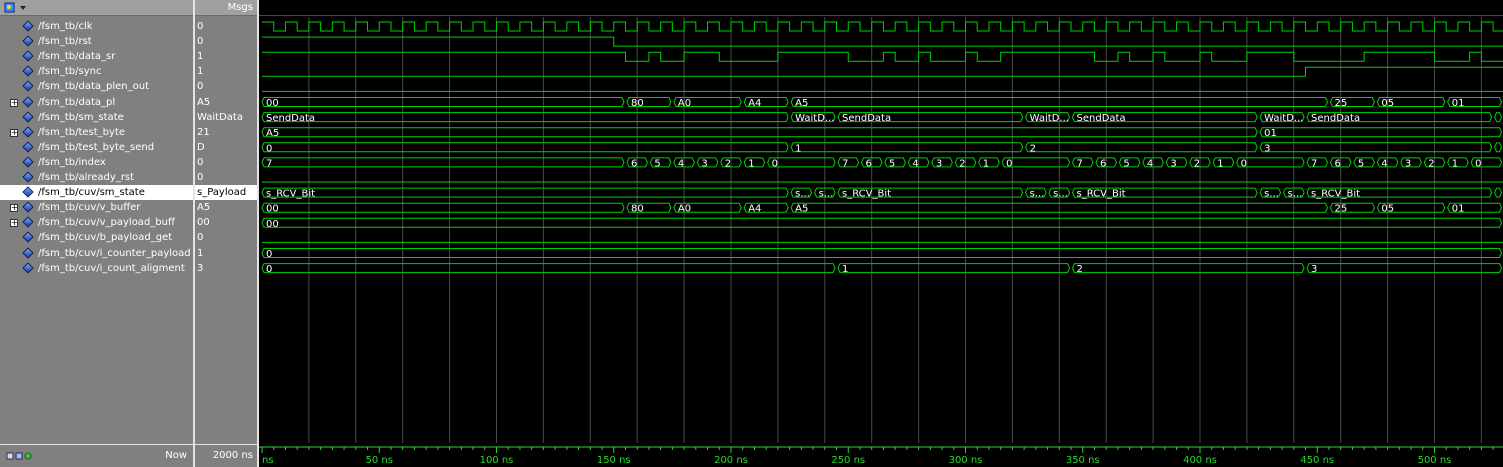 This screenshot has width=1503, height=467. I want to click on signal-name: /fsm_tb/clk, so click(65, 26).